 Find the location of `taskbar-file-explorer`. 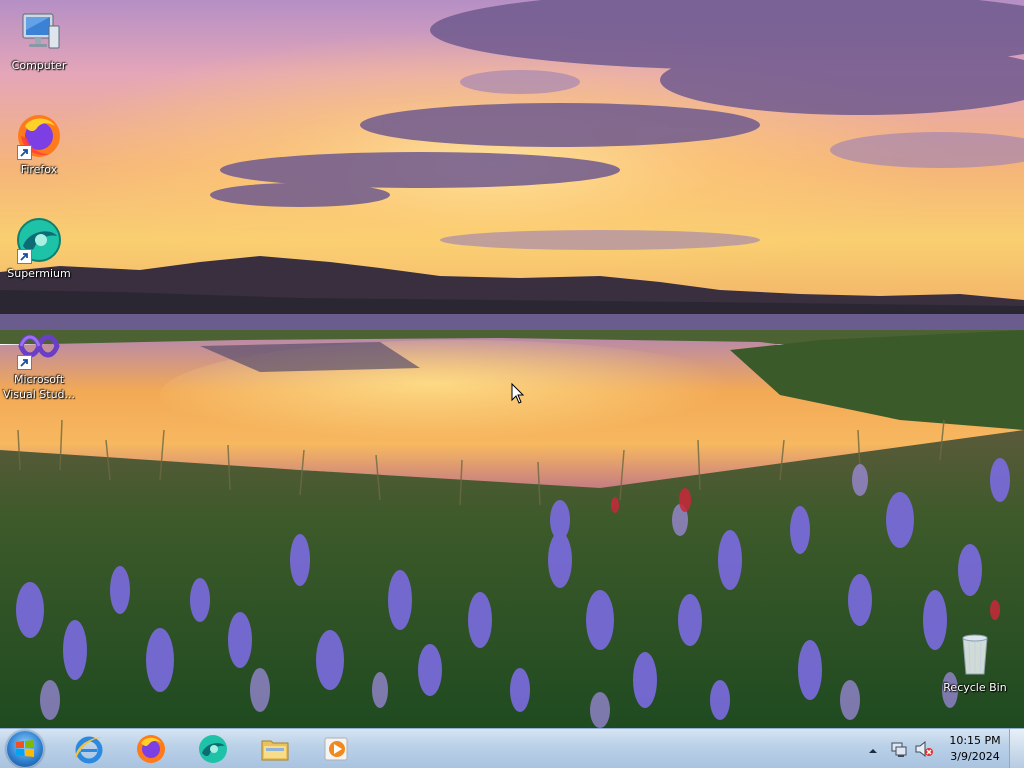

taskbar-file-explorer is located at coordinates (275, 749).